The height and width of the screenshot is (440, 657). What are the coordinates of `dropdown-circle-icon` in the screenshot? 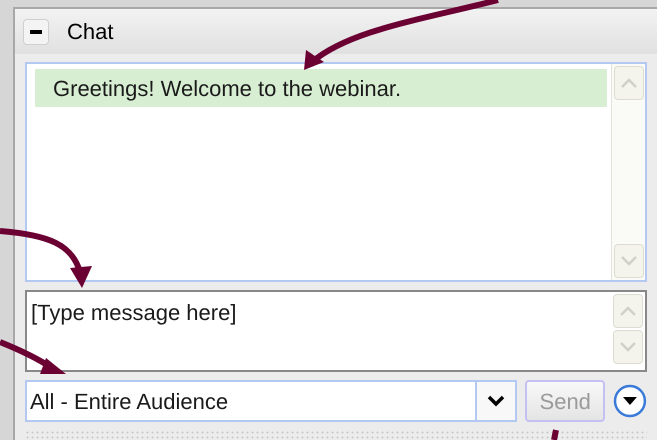 It's located at (630, 401).